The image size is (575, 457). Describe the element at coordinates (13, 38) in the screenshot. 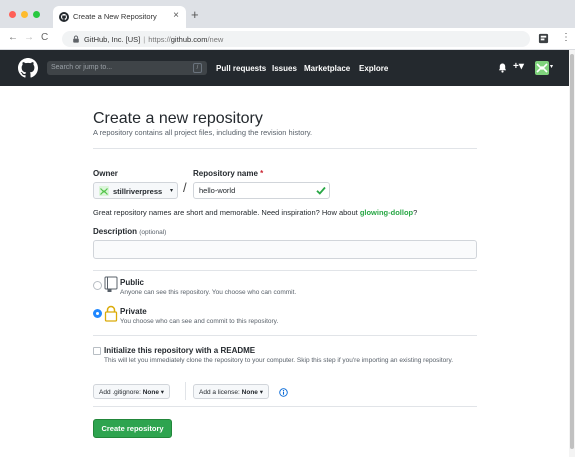

I see `back-button: ←` at that location.